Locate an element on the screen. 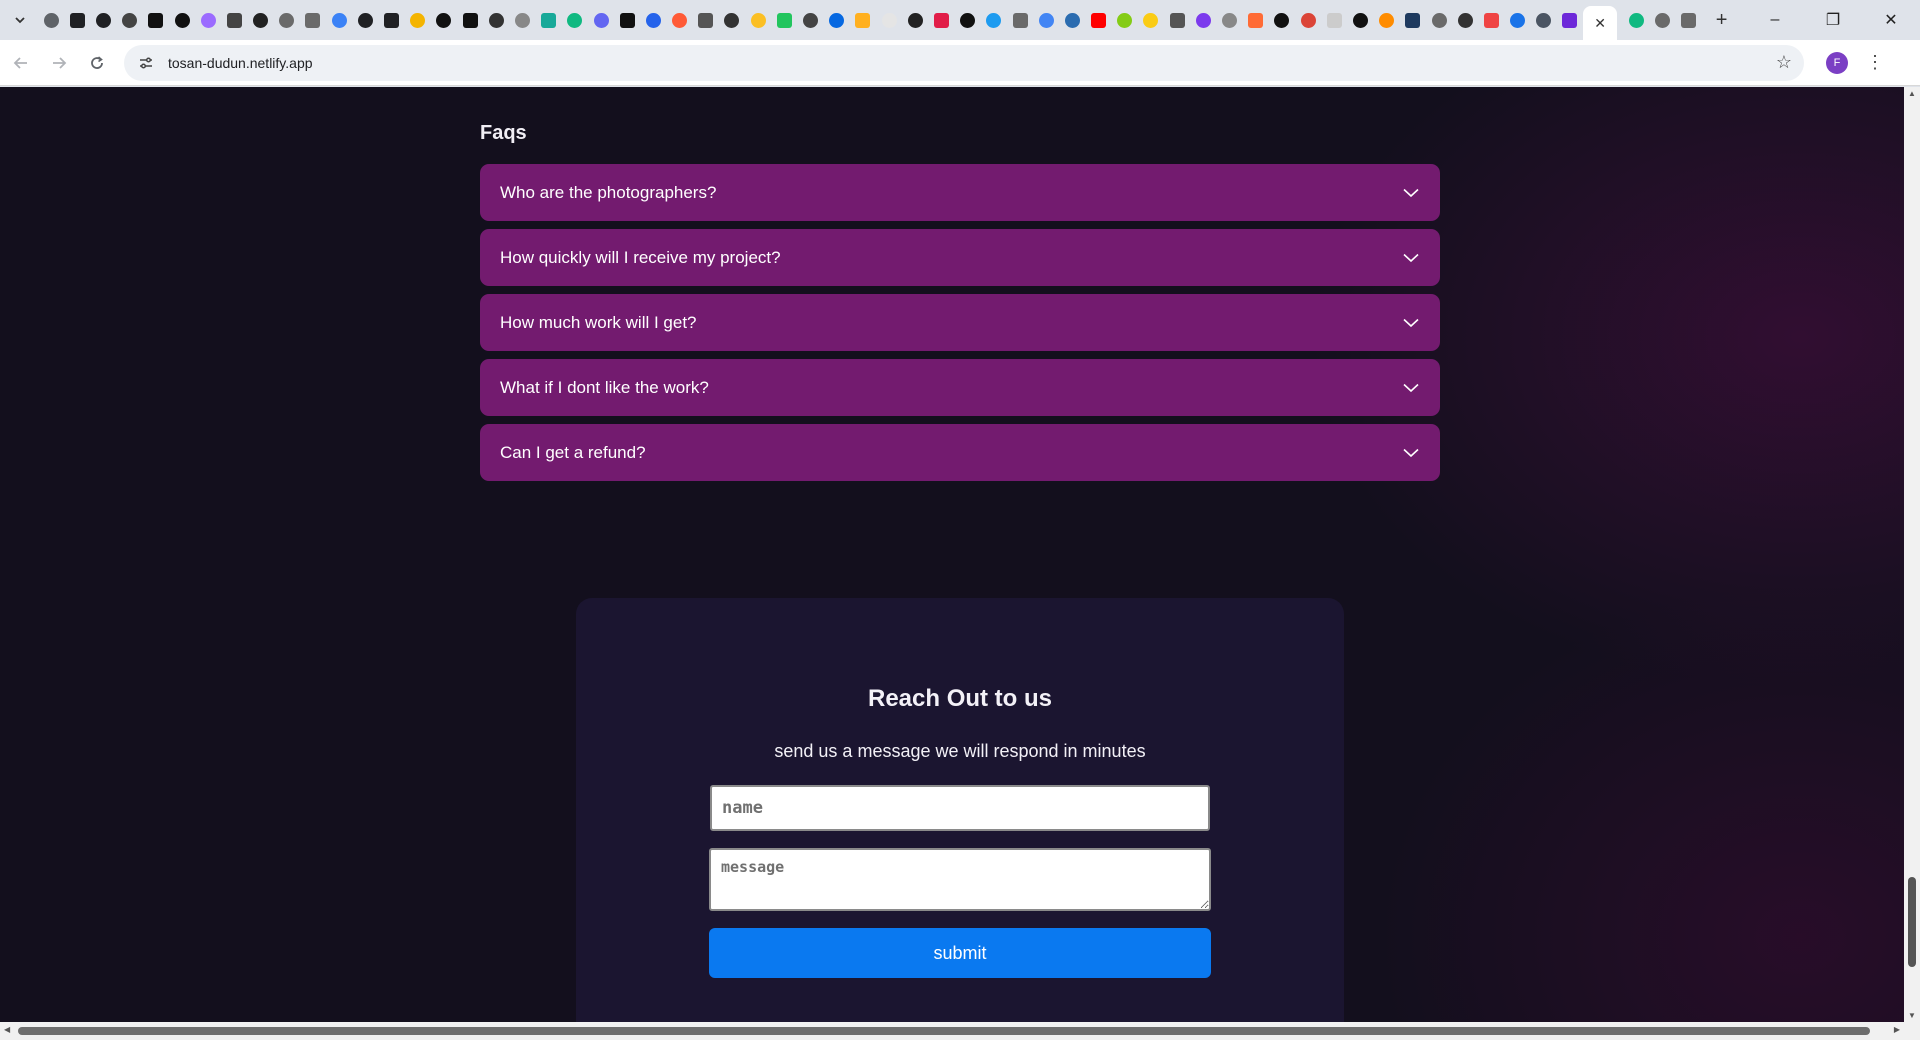  scroll-down-arrow-icon: ▼ is located at coordinates (1912, 1015).